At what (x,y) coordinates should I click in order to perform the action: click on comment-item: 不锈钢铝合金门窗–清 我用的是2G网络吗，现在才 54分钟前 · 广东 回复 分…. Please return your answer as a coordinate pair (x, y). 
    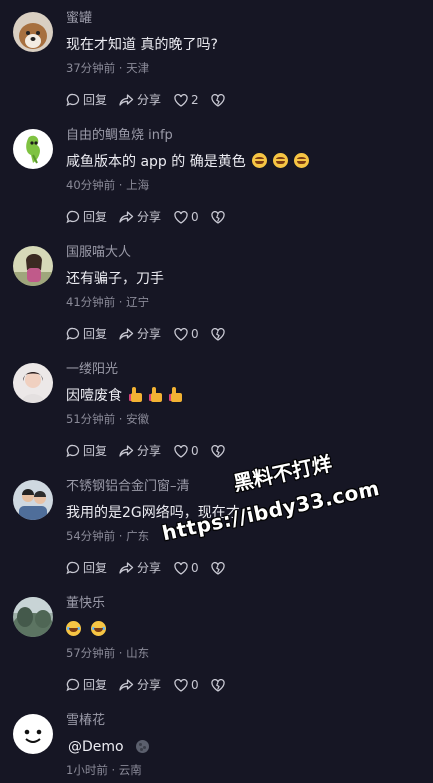
    Looking at the image, I should click on (216, 536).